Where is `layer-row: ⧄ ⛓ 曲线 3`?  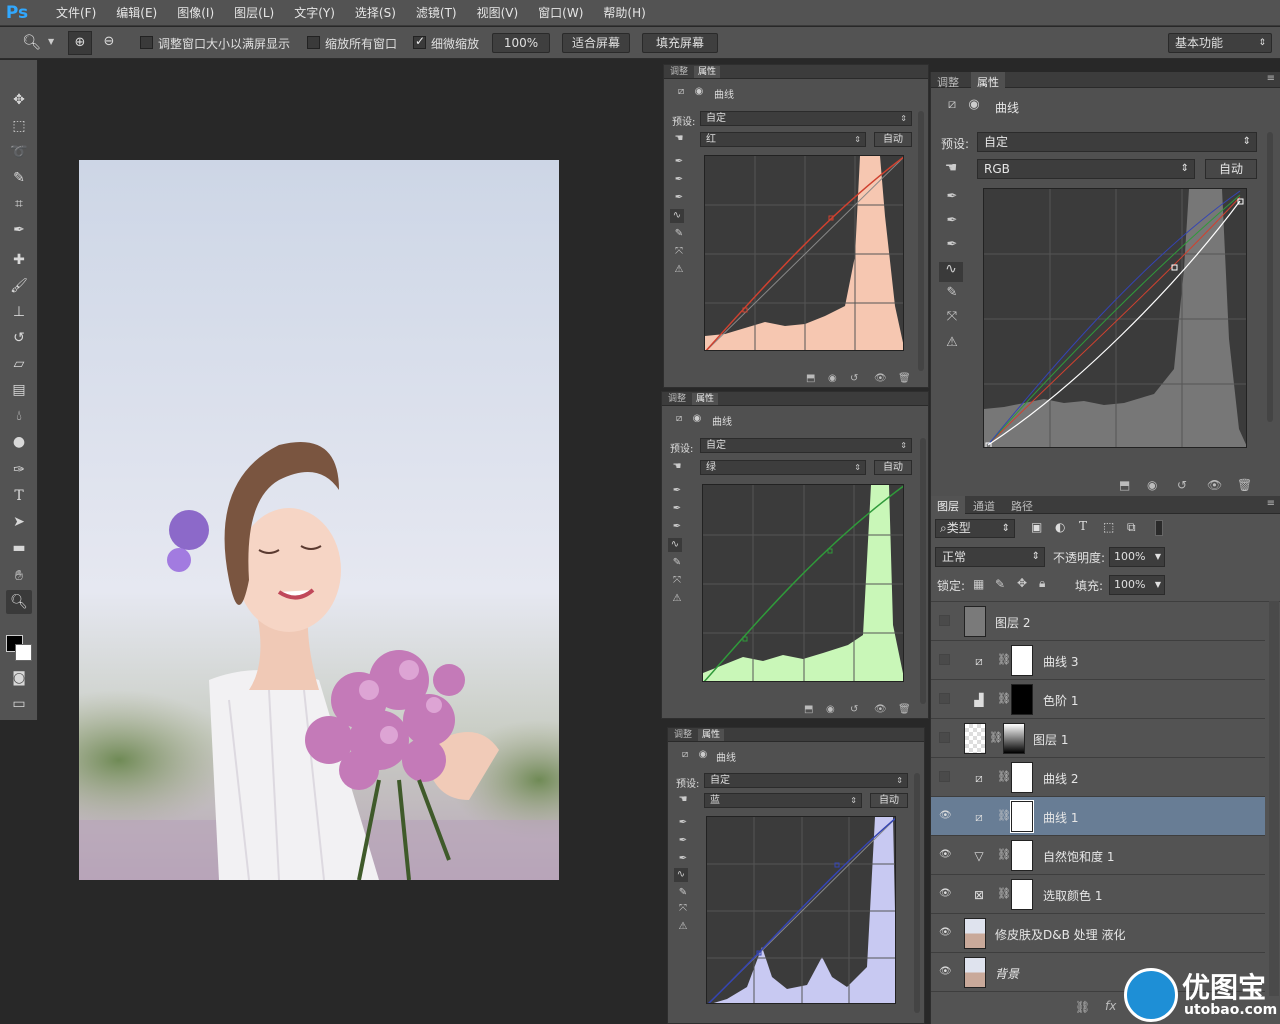 layer-row: ⧄ ⛓ 曲线 3 is located at coordinates (1098, 660).